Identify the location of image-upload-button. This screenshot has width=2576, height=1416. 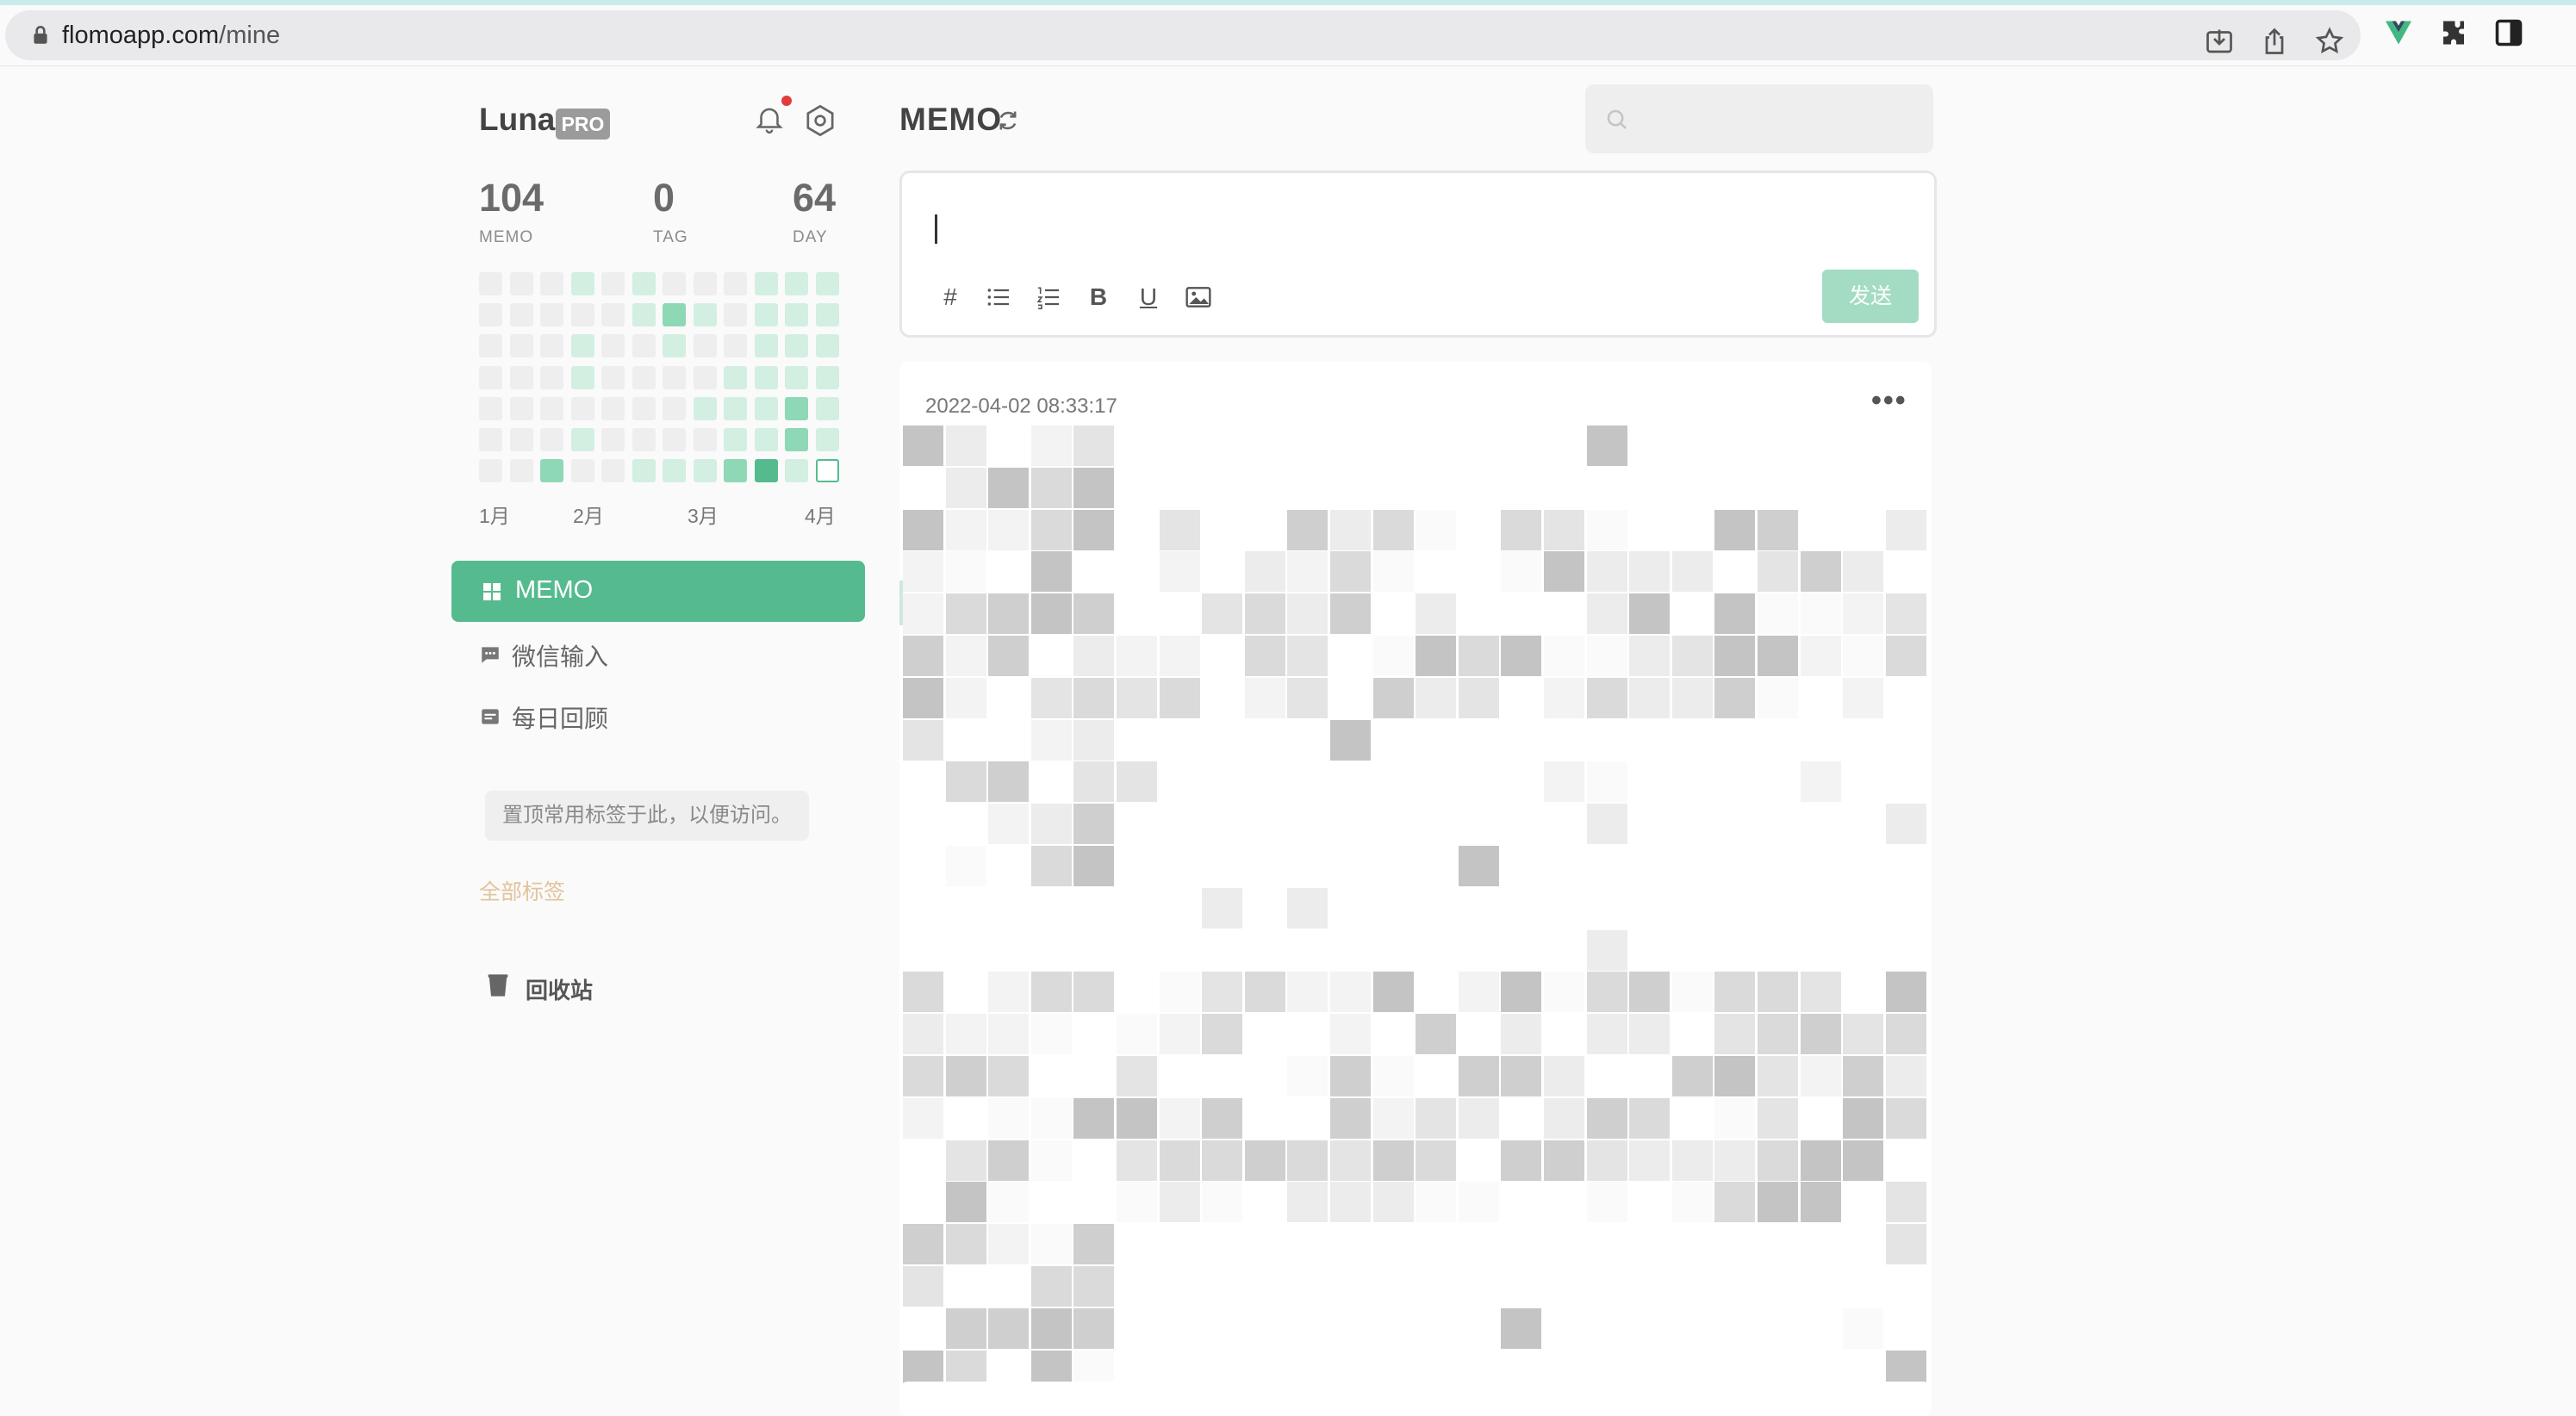
(1199, 297).